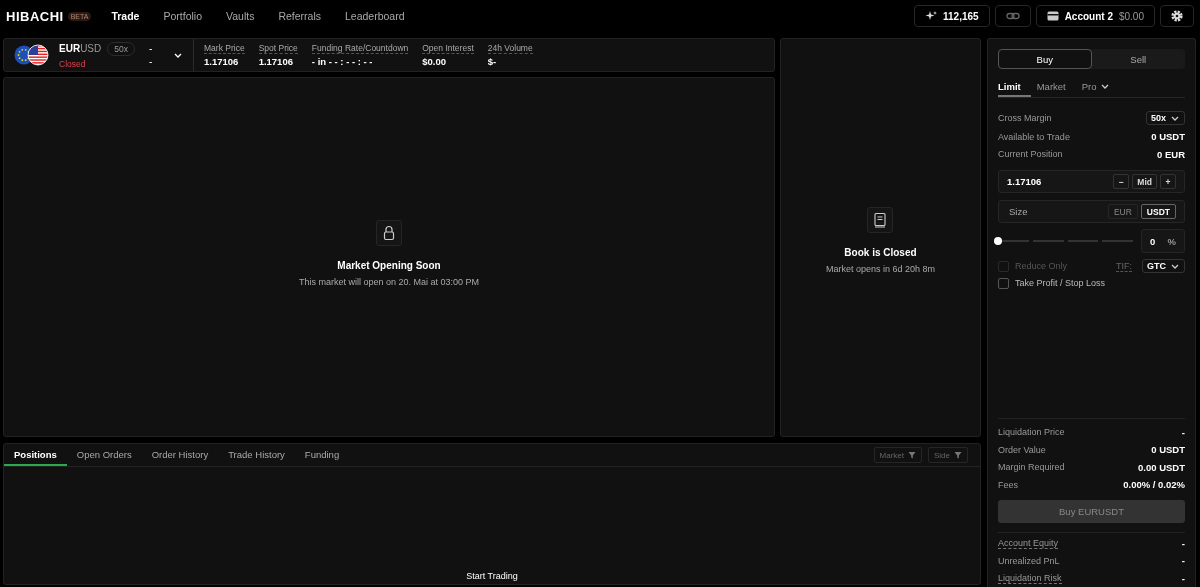  Describe the element at coordinates (952, 16) in the screenshot. I see `points-button: 112,165` at that location.